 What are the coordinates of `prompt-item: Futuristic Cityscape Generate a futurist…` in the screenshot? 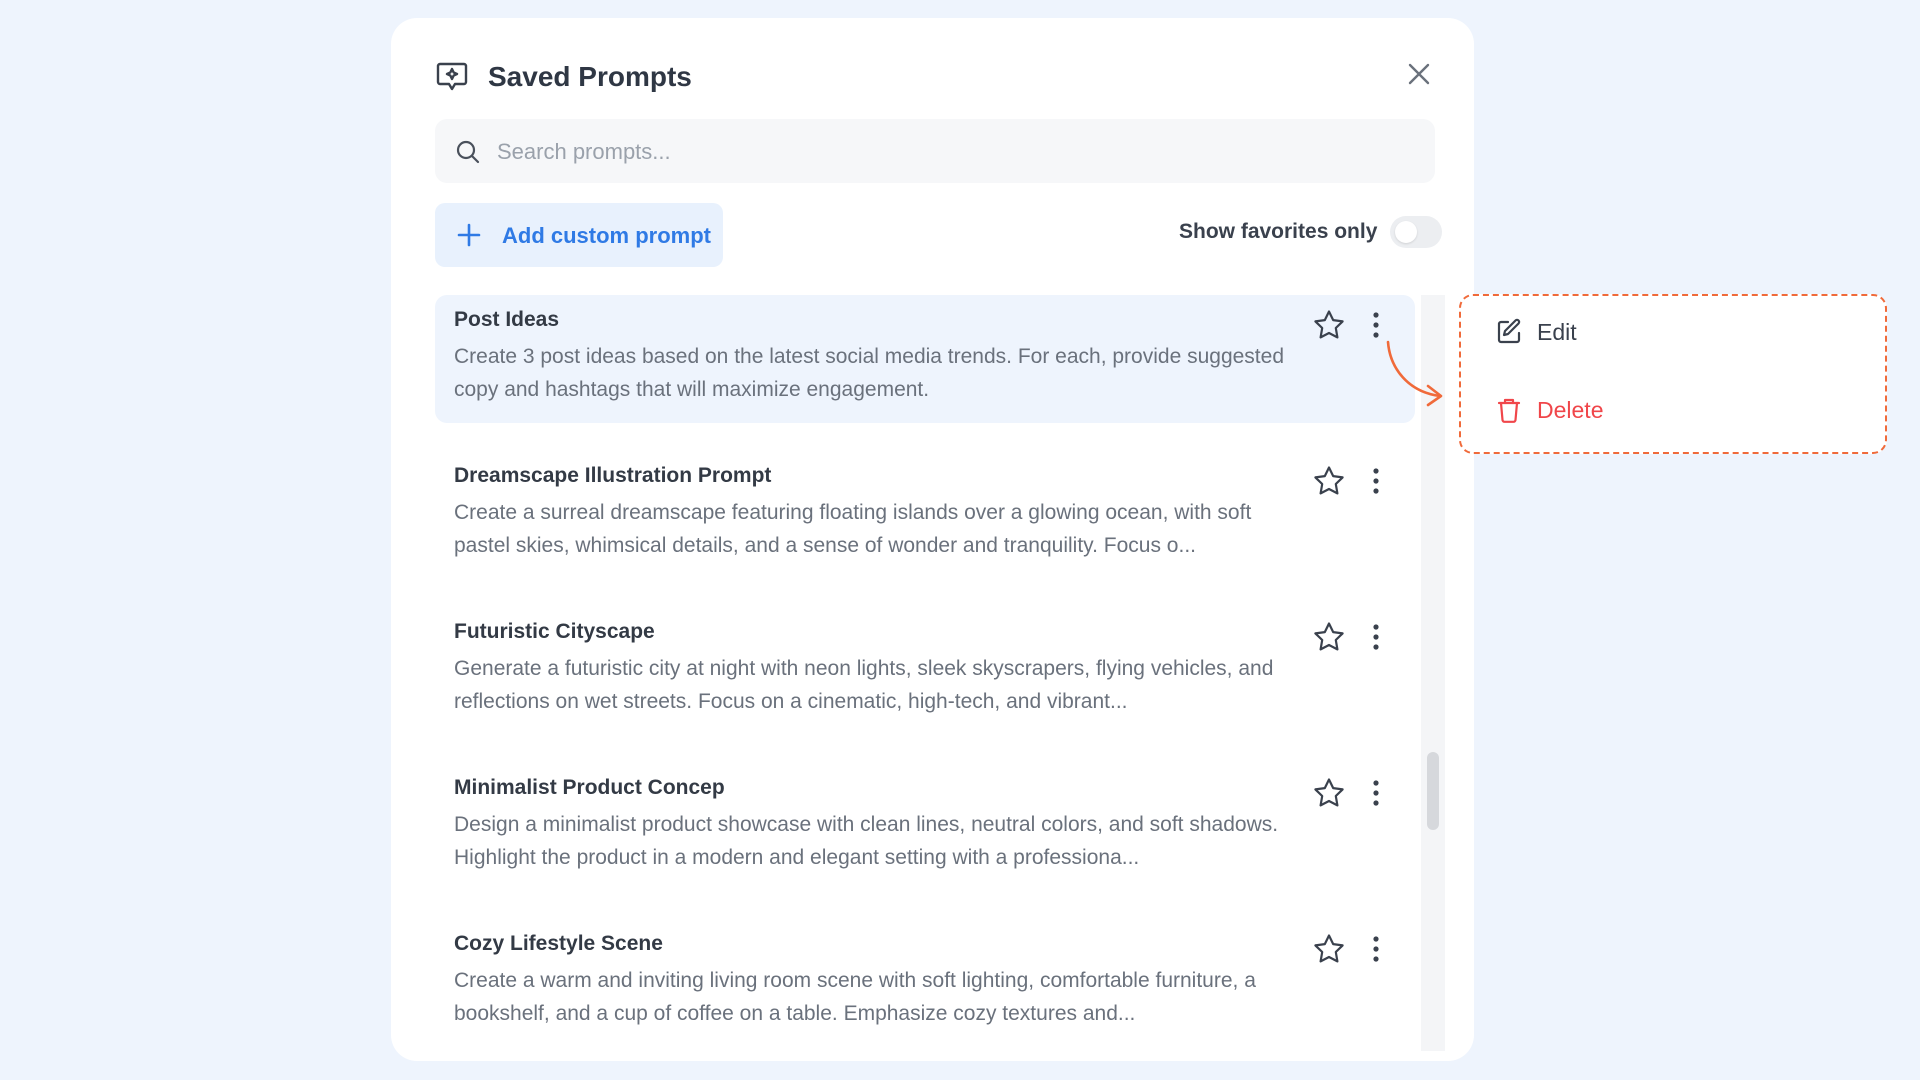 It's located at (925, 671).